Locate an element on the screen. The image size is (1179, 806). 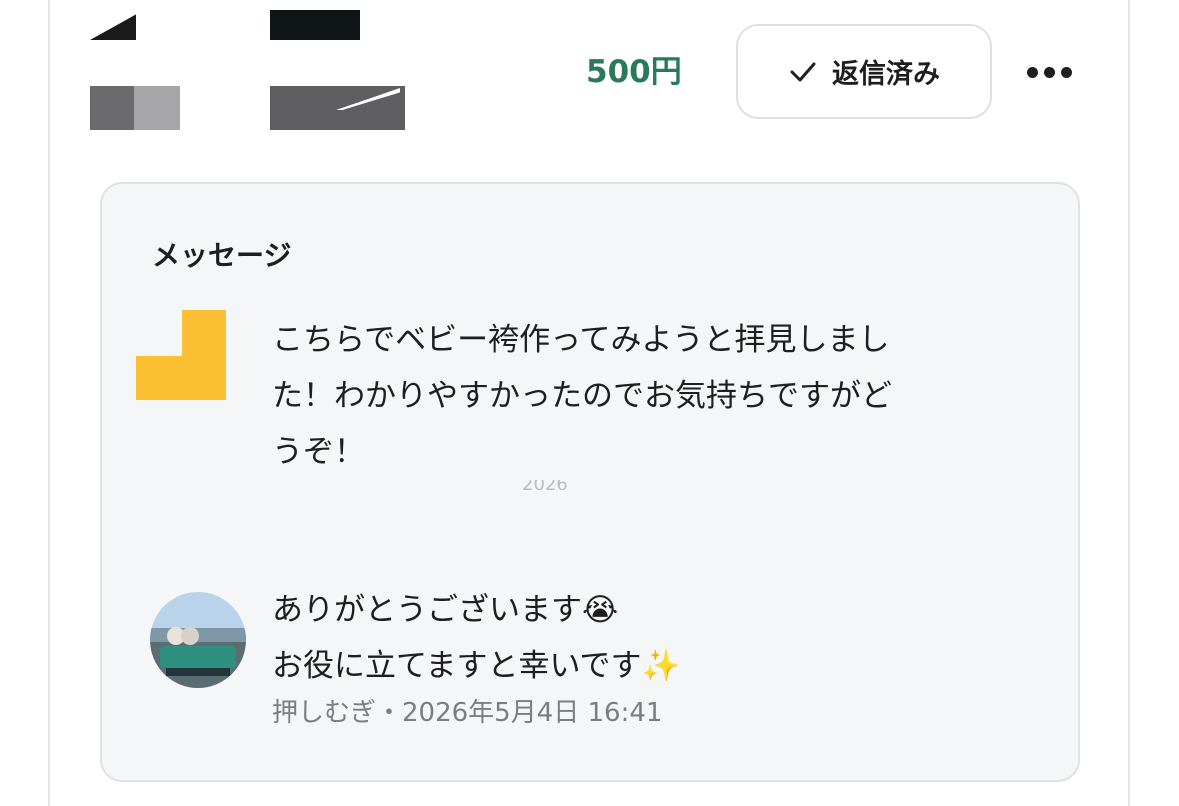
more-options-button is located at coordinates (1049, 72).